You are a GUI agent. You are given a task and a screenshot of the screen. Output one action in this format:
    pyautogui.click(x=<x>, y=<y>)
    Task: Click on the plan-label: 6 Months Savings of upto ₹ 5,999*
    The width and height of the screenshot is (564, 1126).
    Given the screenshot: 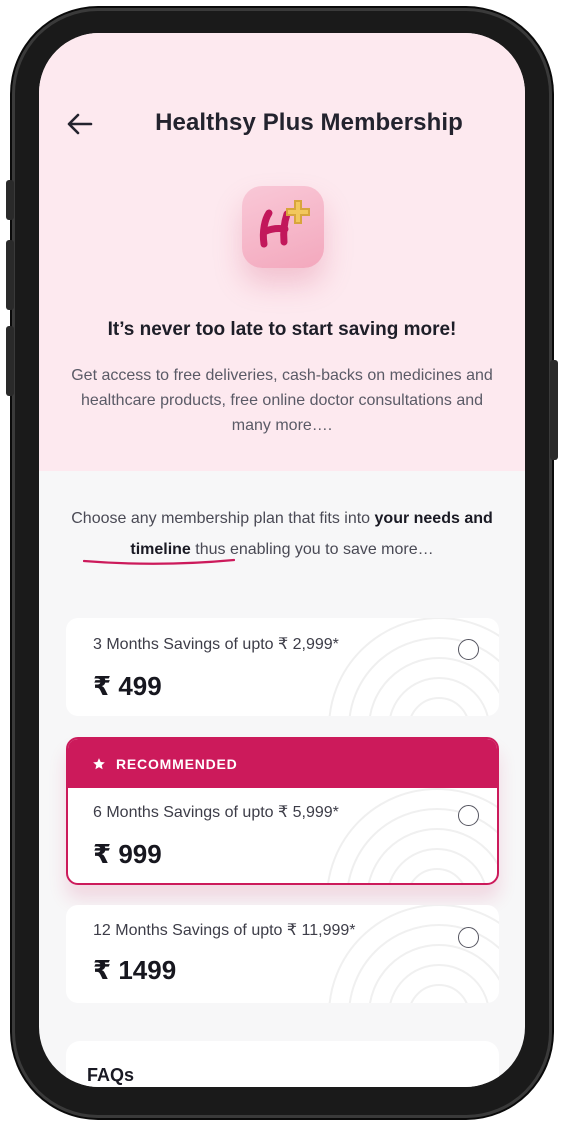 What is the action you would take?
    pyautogui.click(x=216, y=812)
    